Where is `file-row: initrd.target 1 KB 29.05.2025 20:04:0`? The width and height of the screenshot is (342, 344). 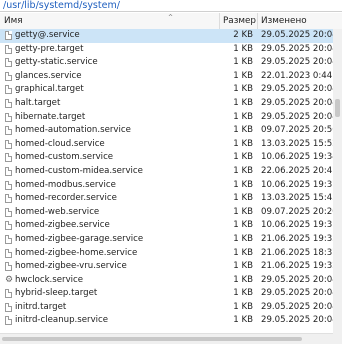 file-row: initrd.target 1 KB 29.05.2025 20:04:0 is located at coordinates (166, 308).